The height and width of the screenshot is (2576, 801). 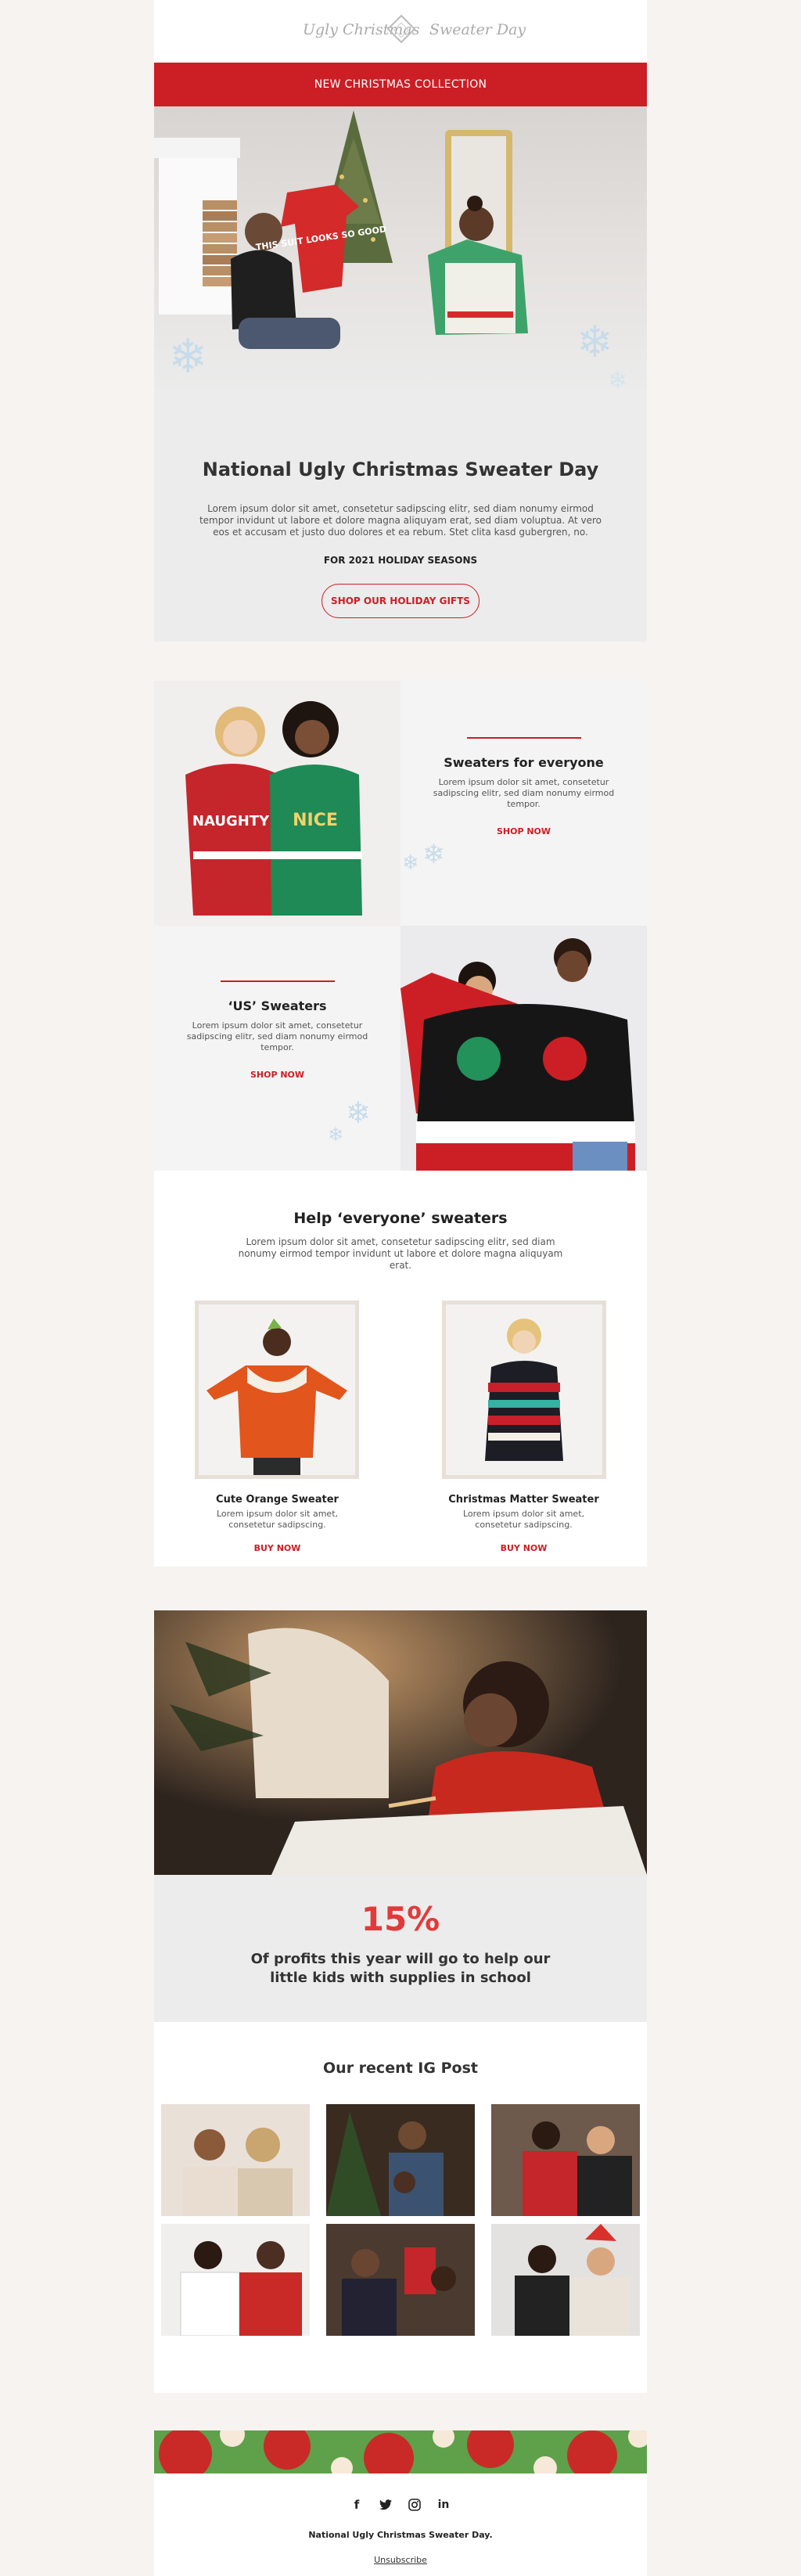 I want to click on facebook-icon: f, so click(x=357, y=2505).